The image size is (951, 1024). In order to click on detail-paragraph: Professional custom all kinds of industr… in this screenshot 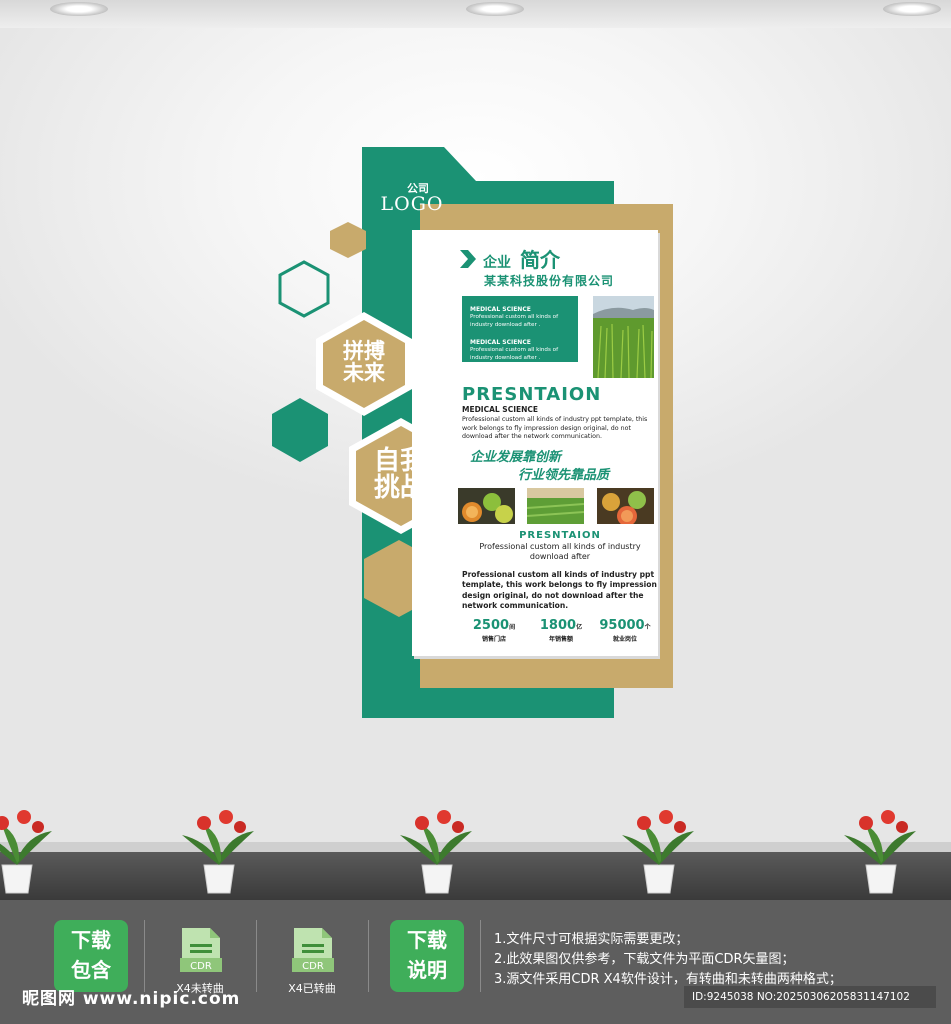, I will do `click(559, 590)`.